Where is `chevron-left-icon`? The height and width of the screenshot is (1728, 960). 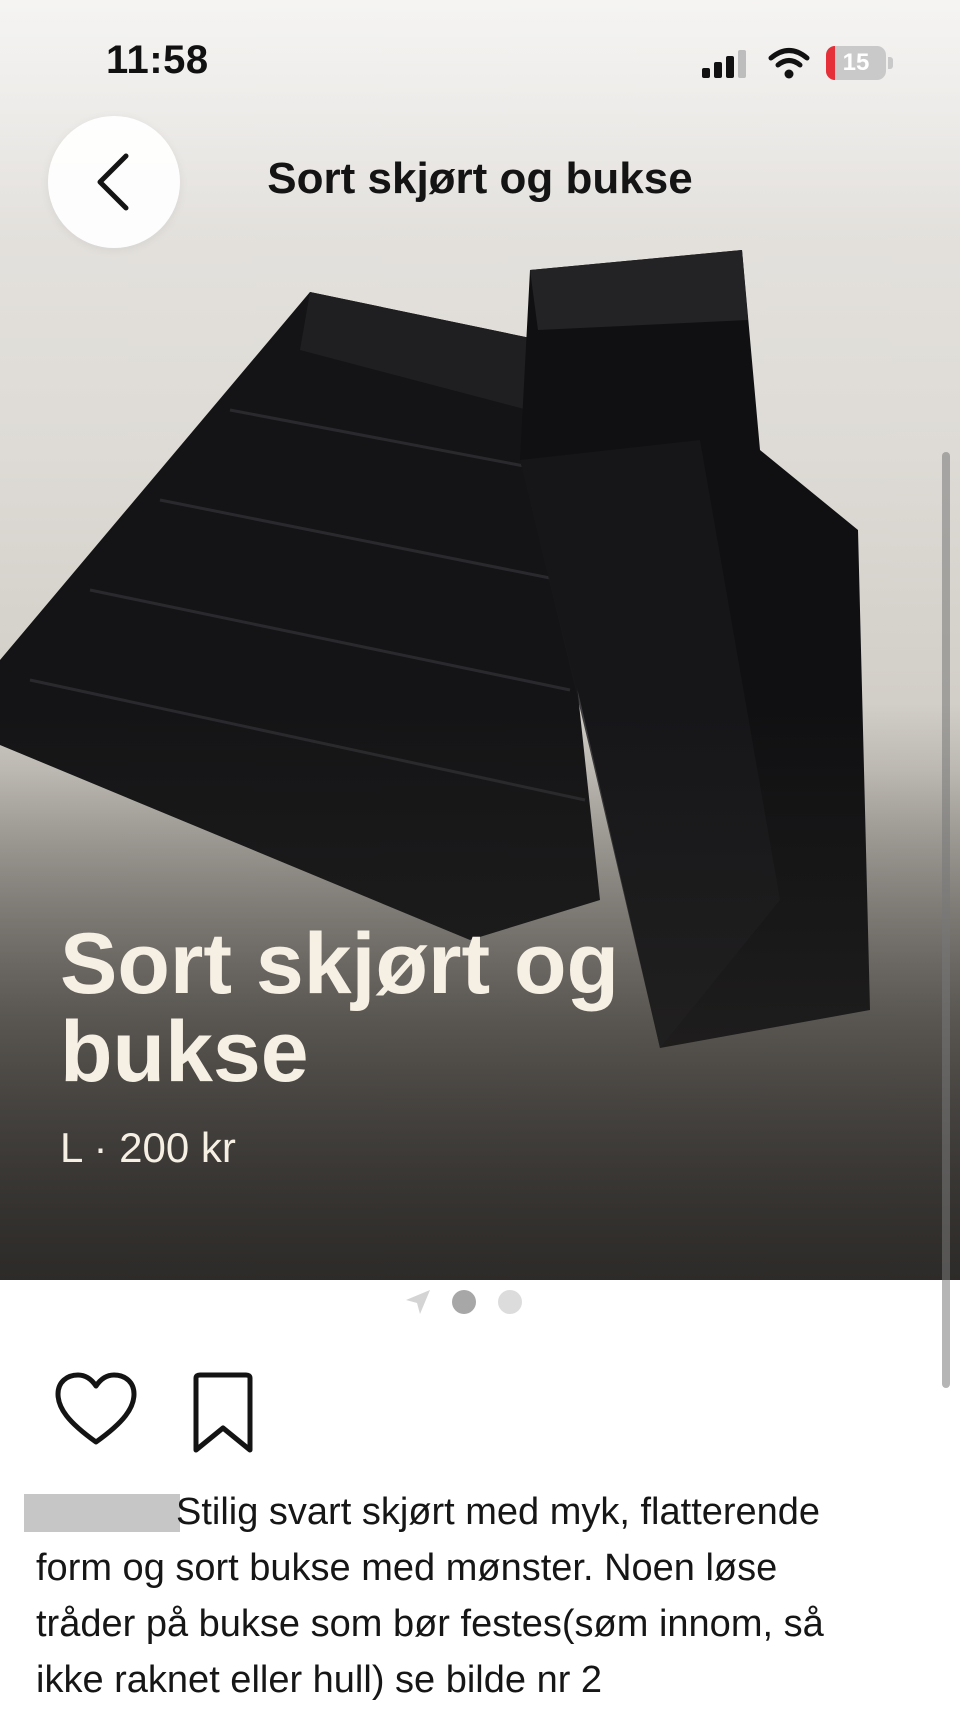 chevron-left-icon is located at coordinates (113, 182).